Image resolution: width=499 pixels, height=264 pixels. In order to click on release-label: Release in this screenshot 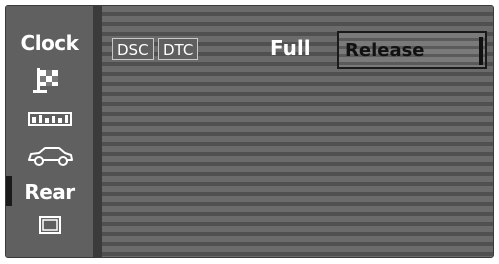, I will do `click(385, 50)`.